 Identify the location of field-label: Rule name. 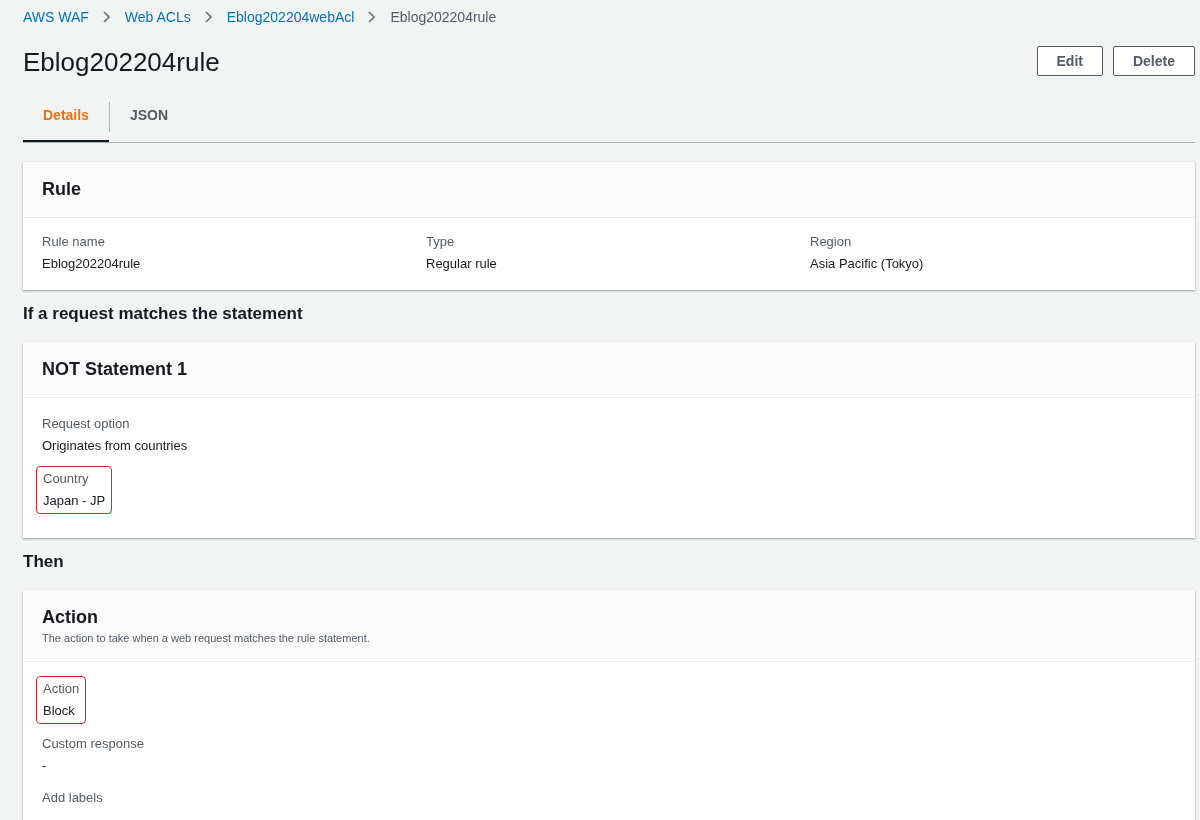
(74, 242).